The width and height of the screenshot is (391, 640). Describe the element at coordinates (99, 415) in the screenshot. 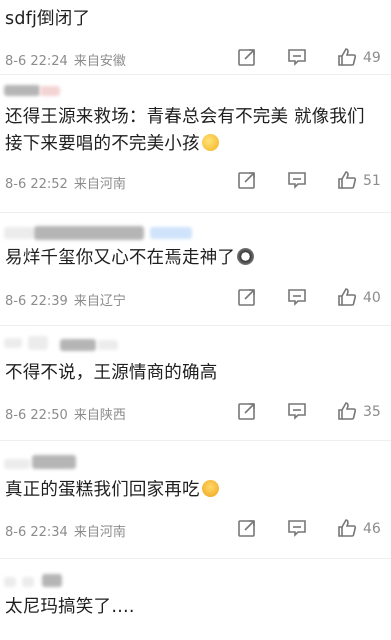

I see `comment-location: 来自陕西` at that location.